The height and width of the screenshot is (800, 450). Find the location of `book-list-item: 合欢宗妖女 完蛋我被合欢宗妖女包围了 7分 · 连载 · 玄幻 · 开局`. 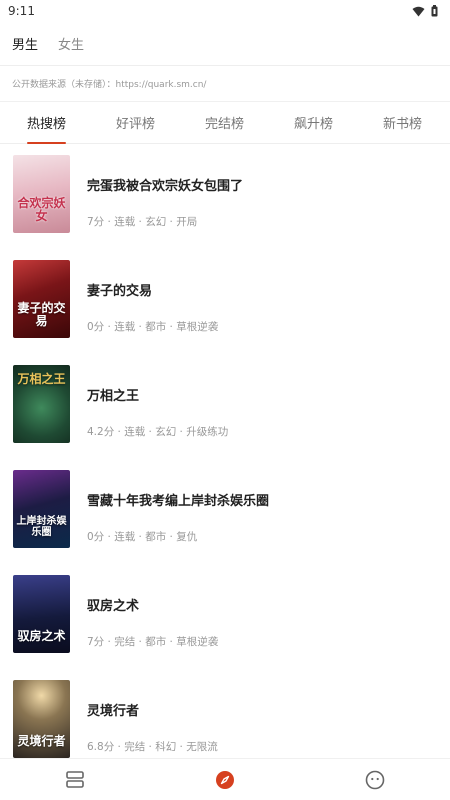

book-list-item: 合欢宗妖女 完蛋我被合欢宗妖女包围了 7分 · 连载 · 玄幻 · 开局 is located at coordinates (225, 207).